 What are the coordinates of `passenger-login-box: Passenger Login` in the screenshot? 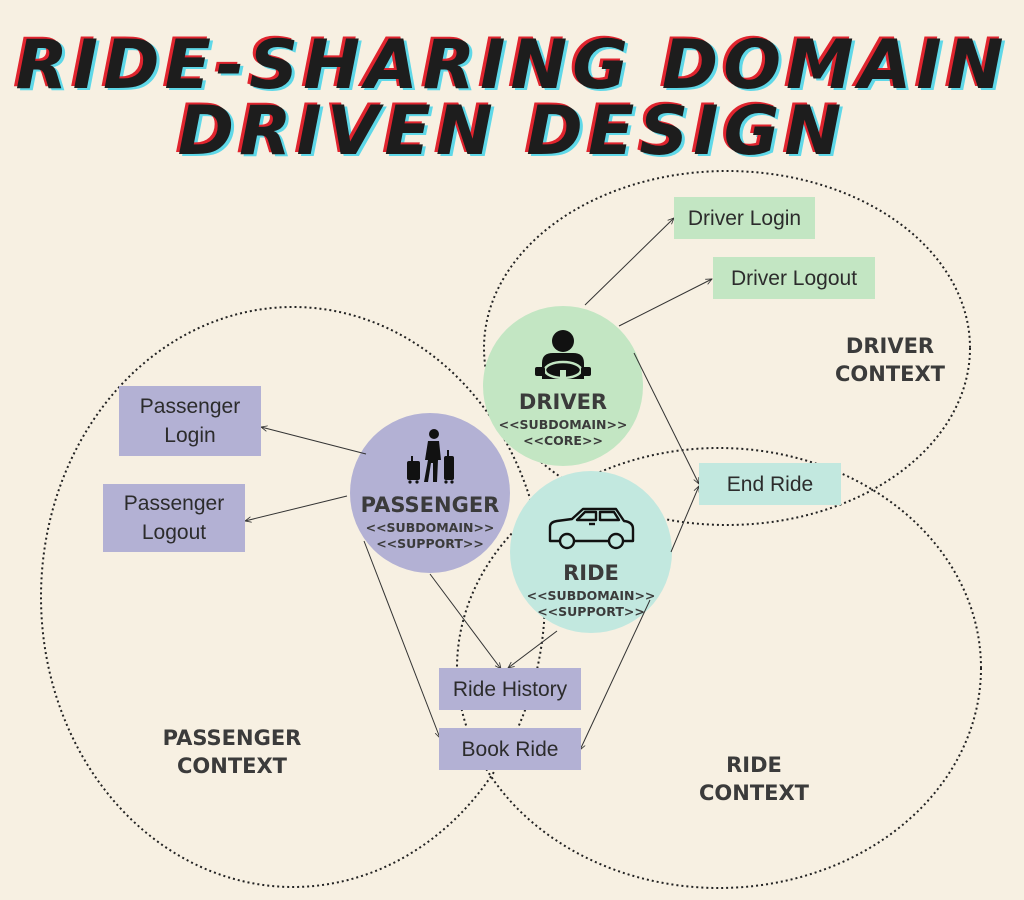 It's located at (190, 421).